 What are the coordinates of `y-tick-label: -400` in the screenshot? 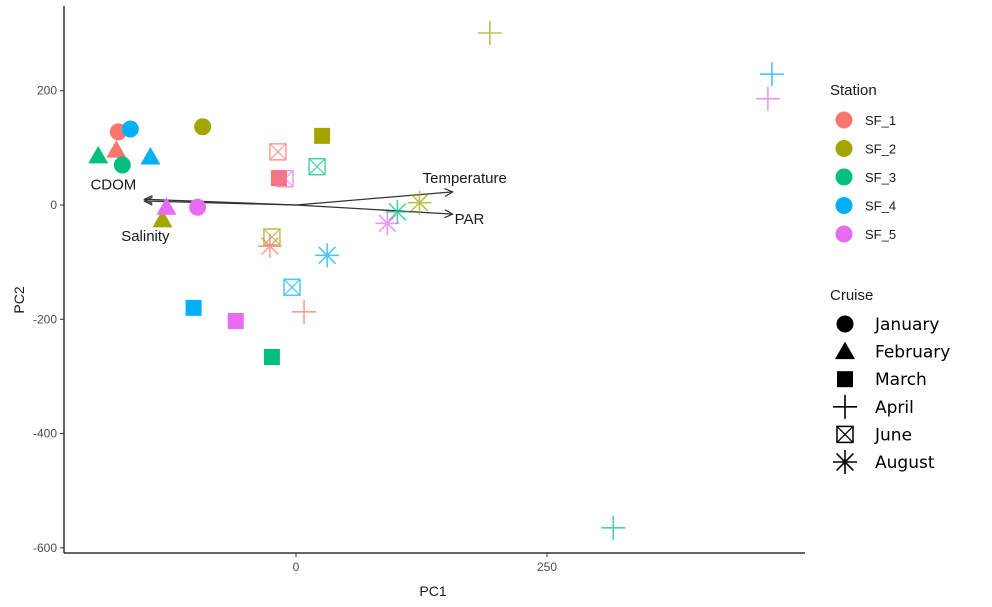 It's located at (45, 434).